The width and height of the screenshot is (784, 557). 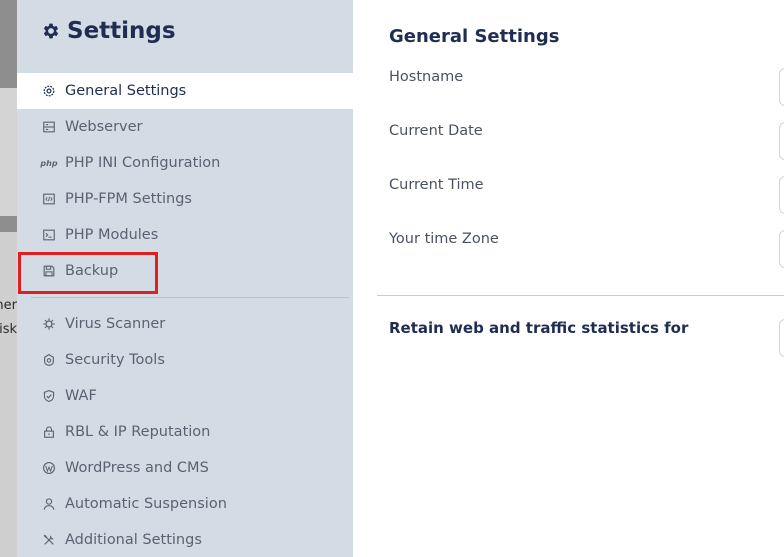 What do you see at coordinates (49, 271) in the screenshot?
I see `save-icon` at bounding box center [49, 271].